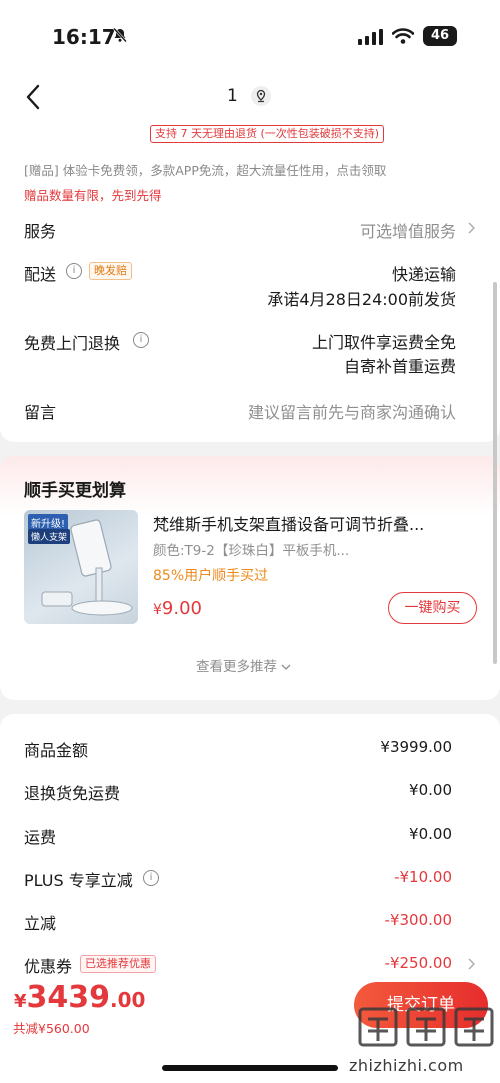 This screenshot has width=500, height=1083. What do you see at coordinates (495, 473) in the screenshot?
I see `scrollbar` at bounding box center [495, 473].